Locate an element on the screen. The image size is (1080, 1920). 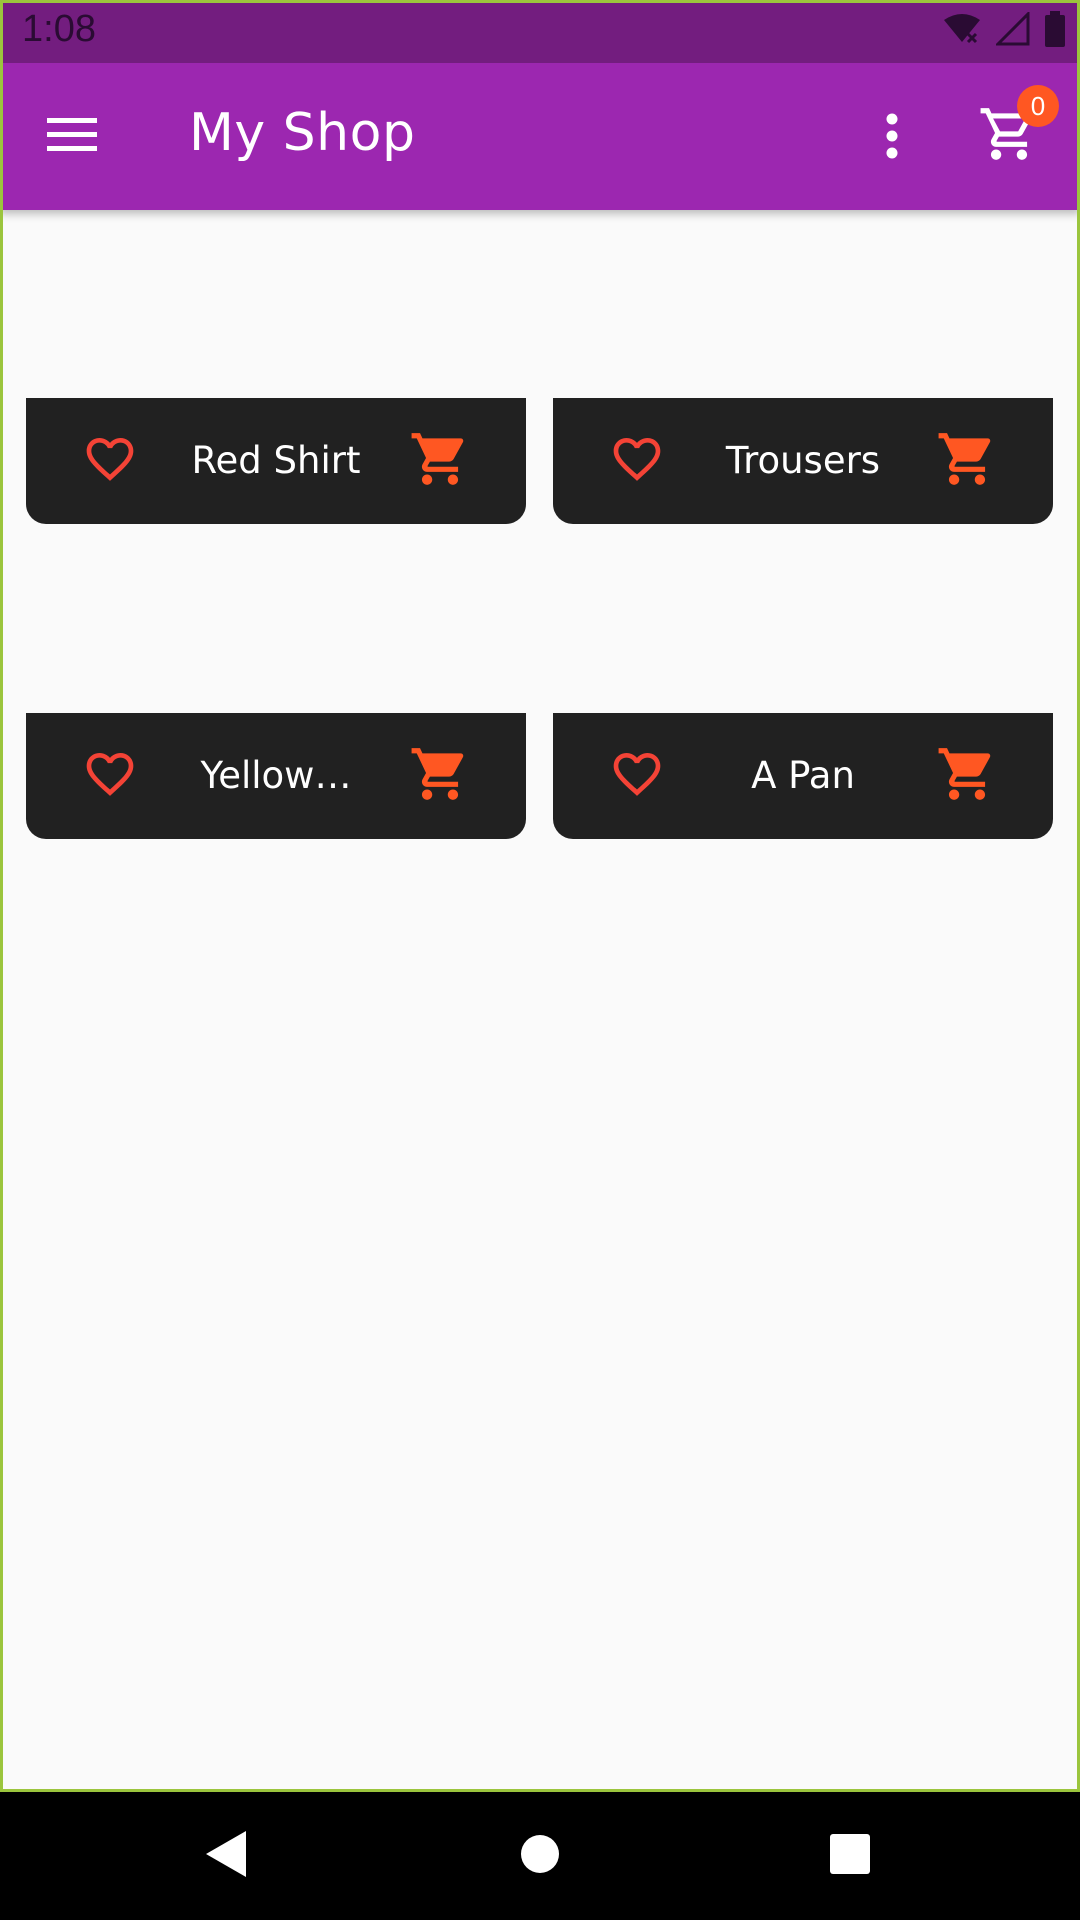
app-bar: My Shop is located at coordinates (540, 136).